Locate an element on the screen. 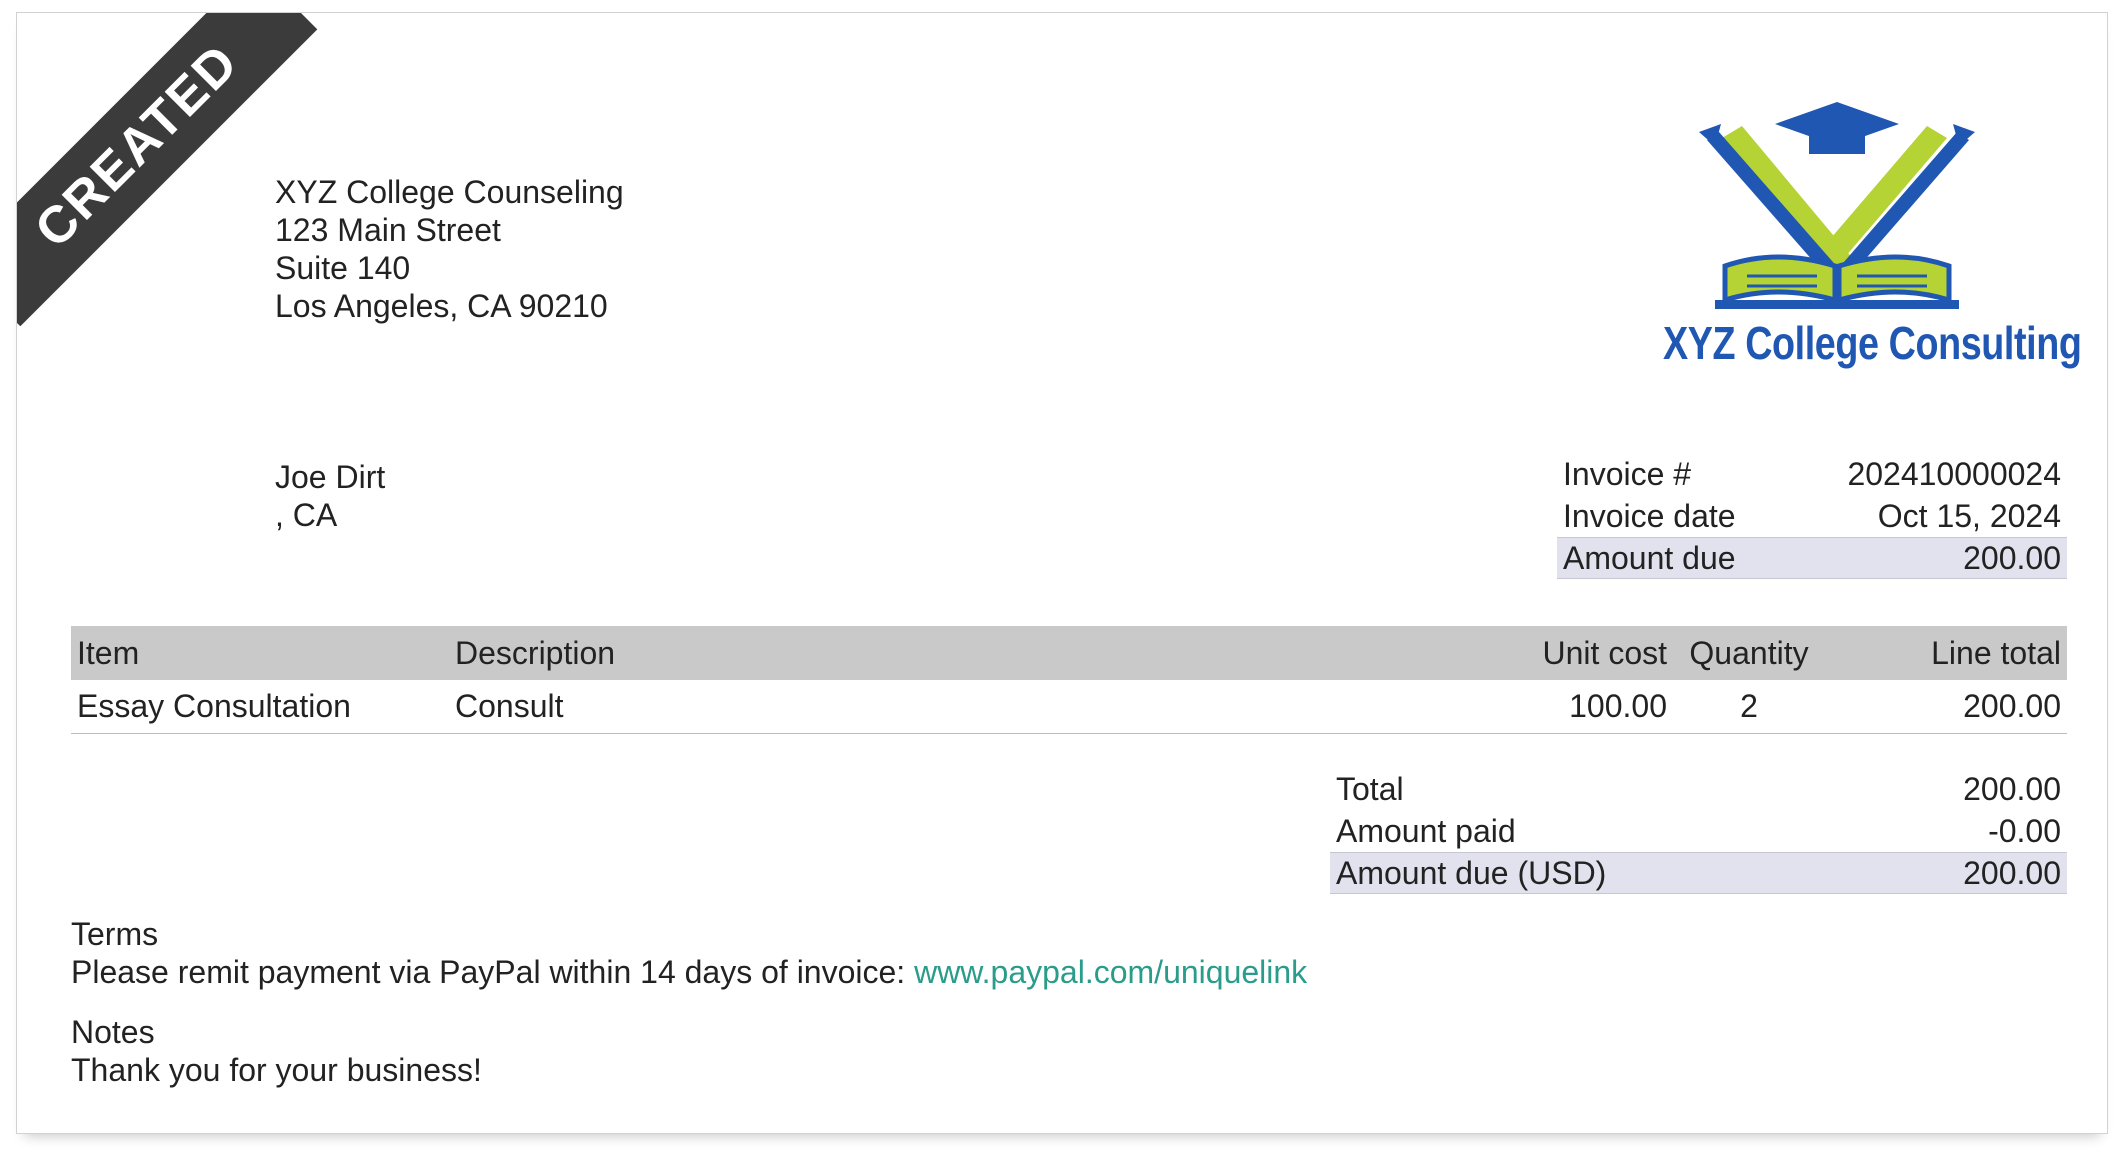  status-ribbon: CREATED is located at coordinates (167, 170).